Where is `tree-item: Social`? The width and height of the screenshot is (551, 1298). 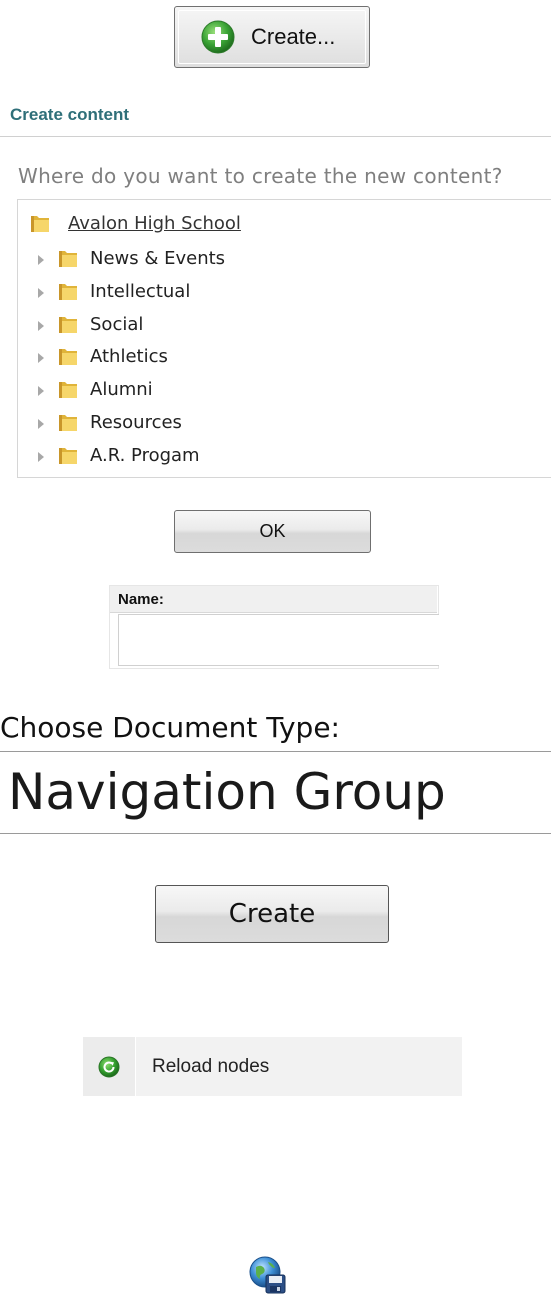
tree-item: Social is located at coordinates (90, 324).